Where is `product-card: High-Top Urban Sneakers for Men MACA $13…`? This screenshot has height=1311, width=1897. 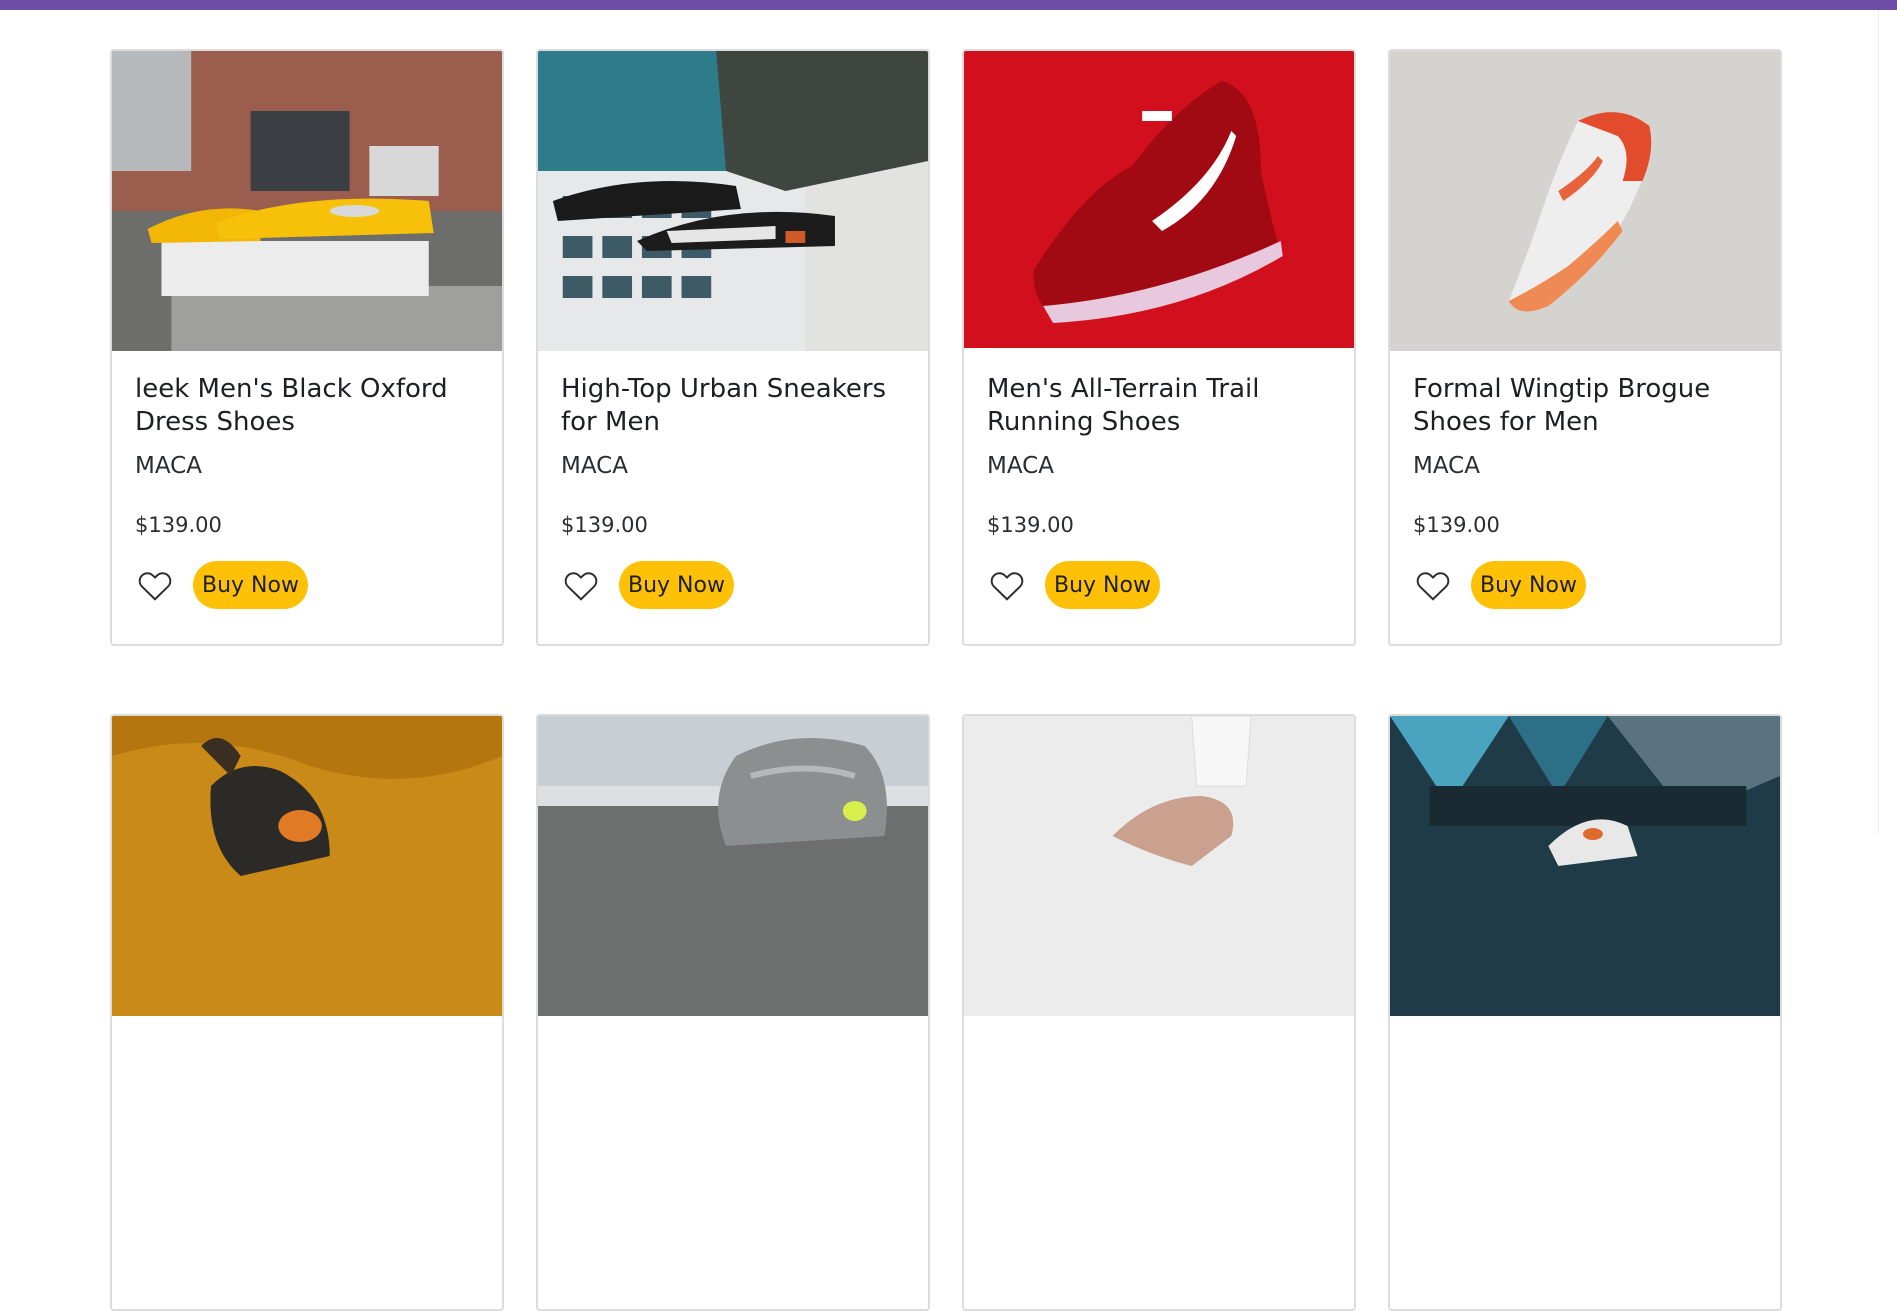 product-card: High-Top Urban Sneakers for Men MACA $13… is located at coordinates (733, 347).